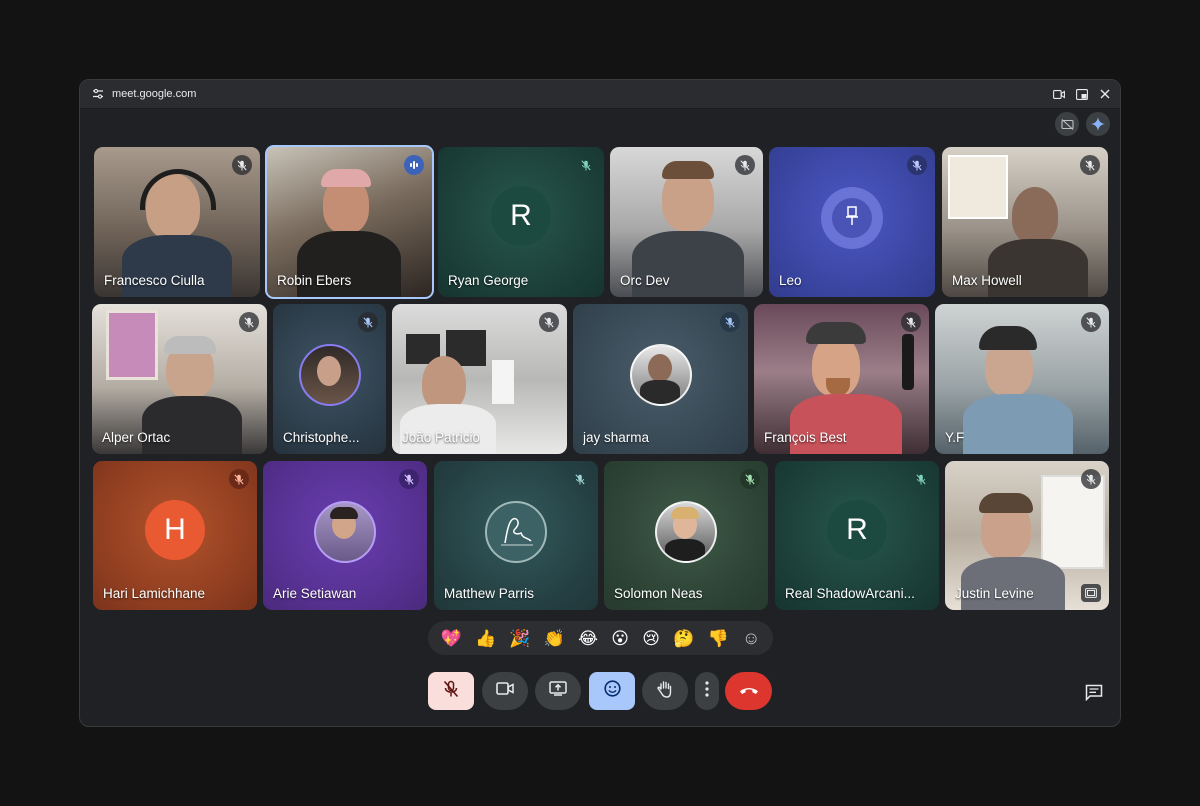 The height and width of the screenshot is (806, 1200). Describe the element at coordinates (683, 638) in the screenshot. I see `reaction-thinking: 🤔` at that location.